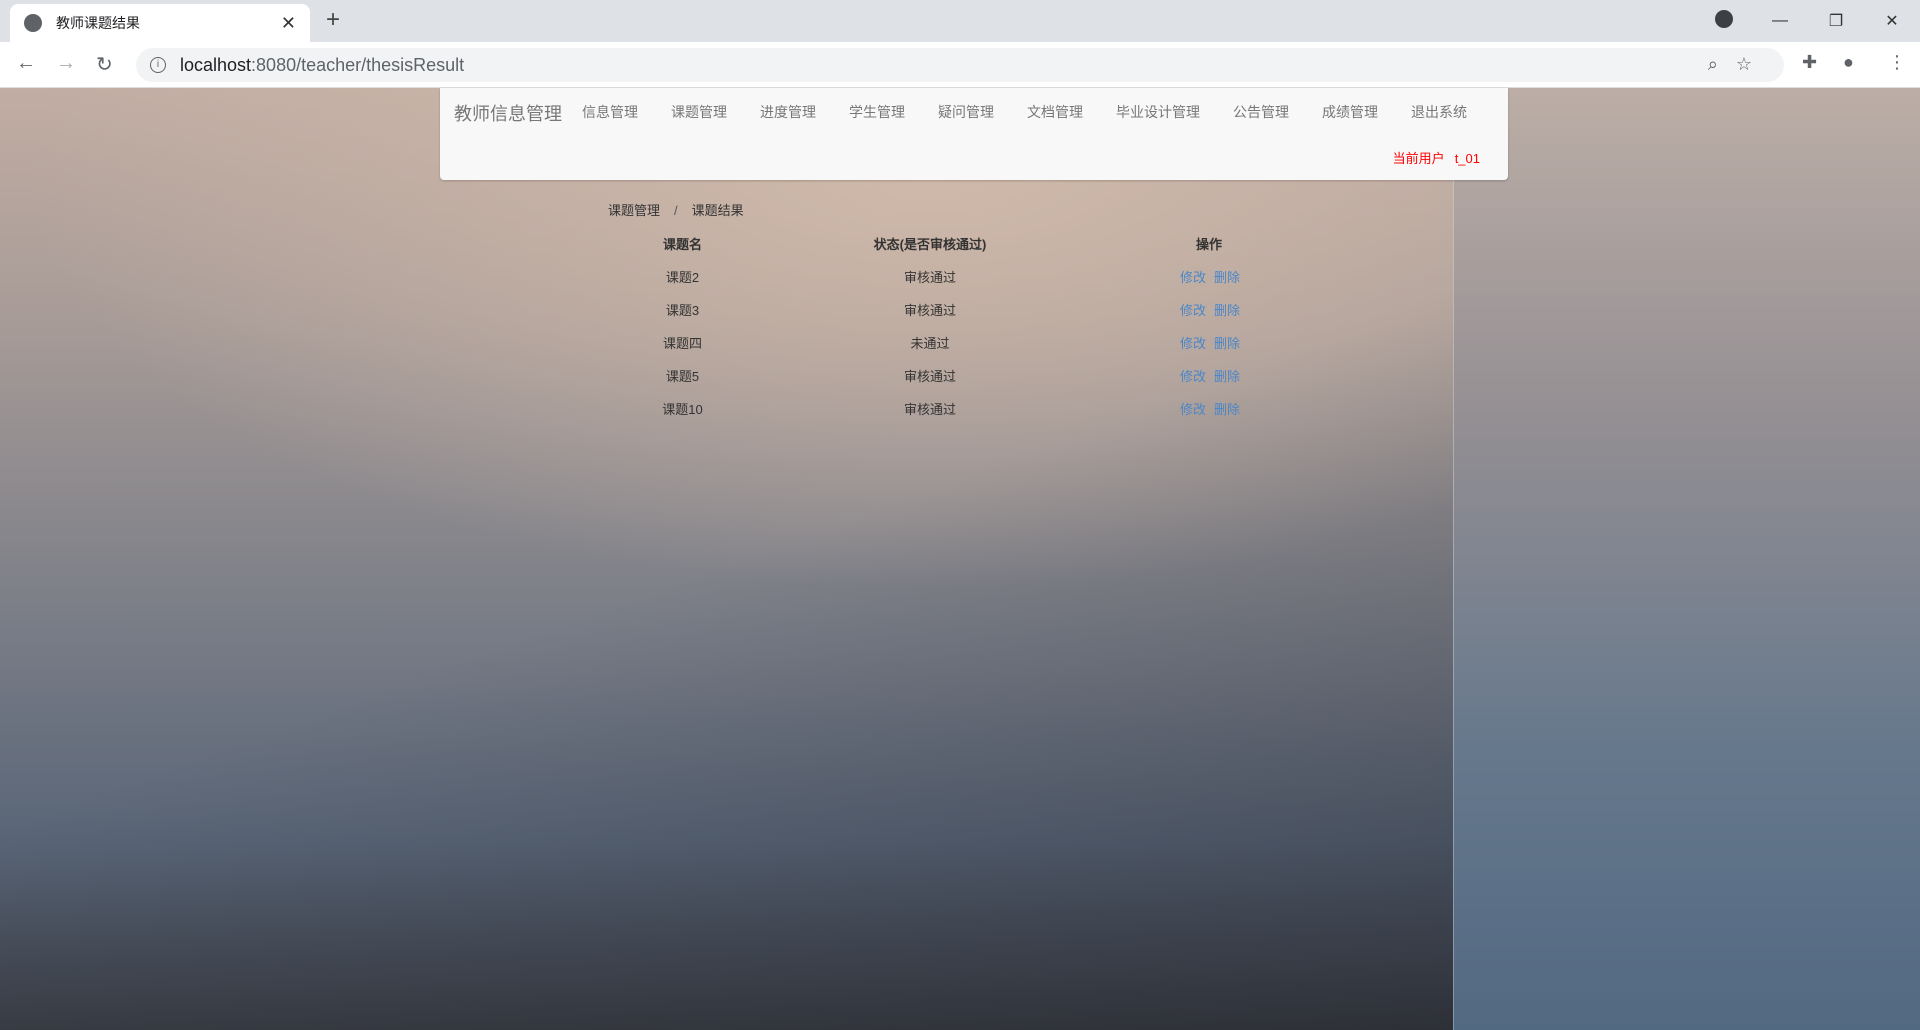 This screenshot has height=1030, width=1920. Describe the element at coordinates (682, 277) in the screenshot. I see `thesis-name: 课题2` at that location.